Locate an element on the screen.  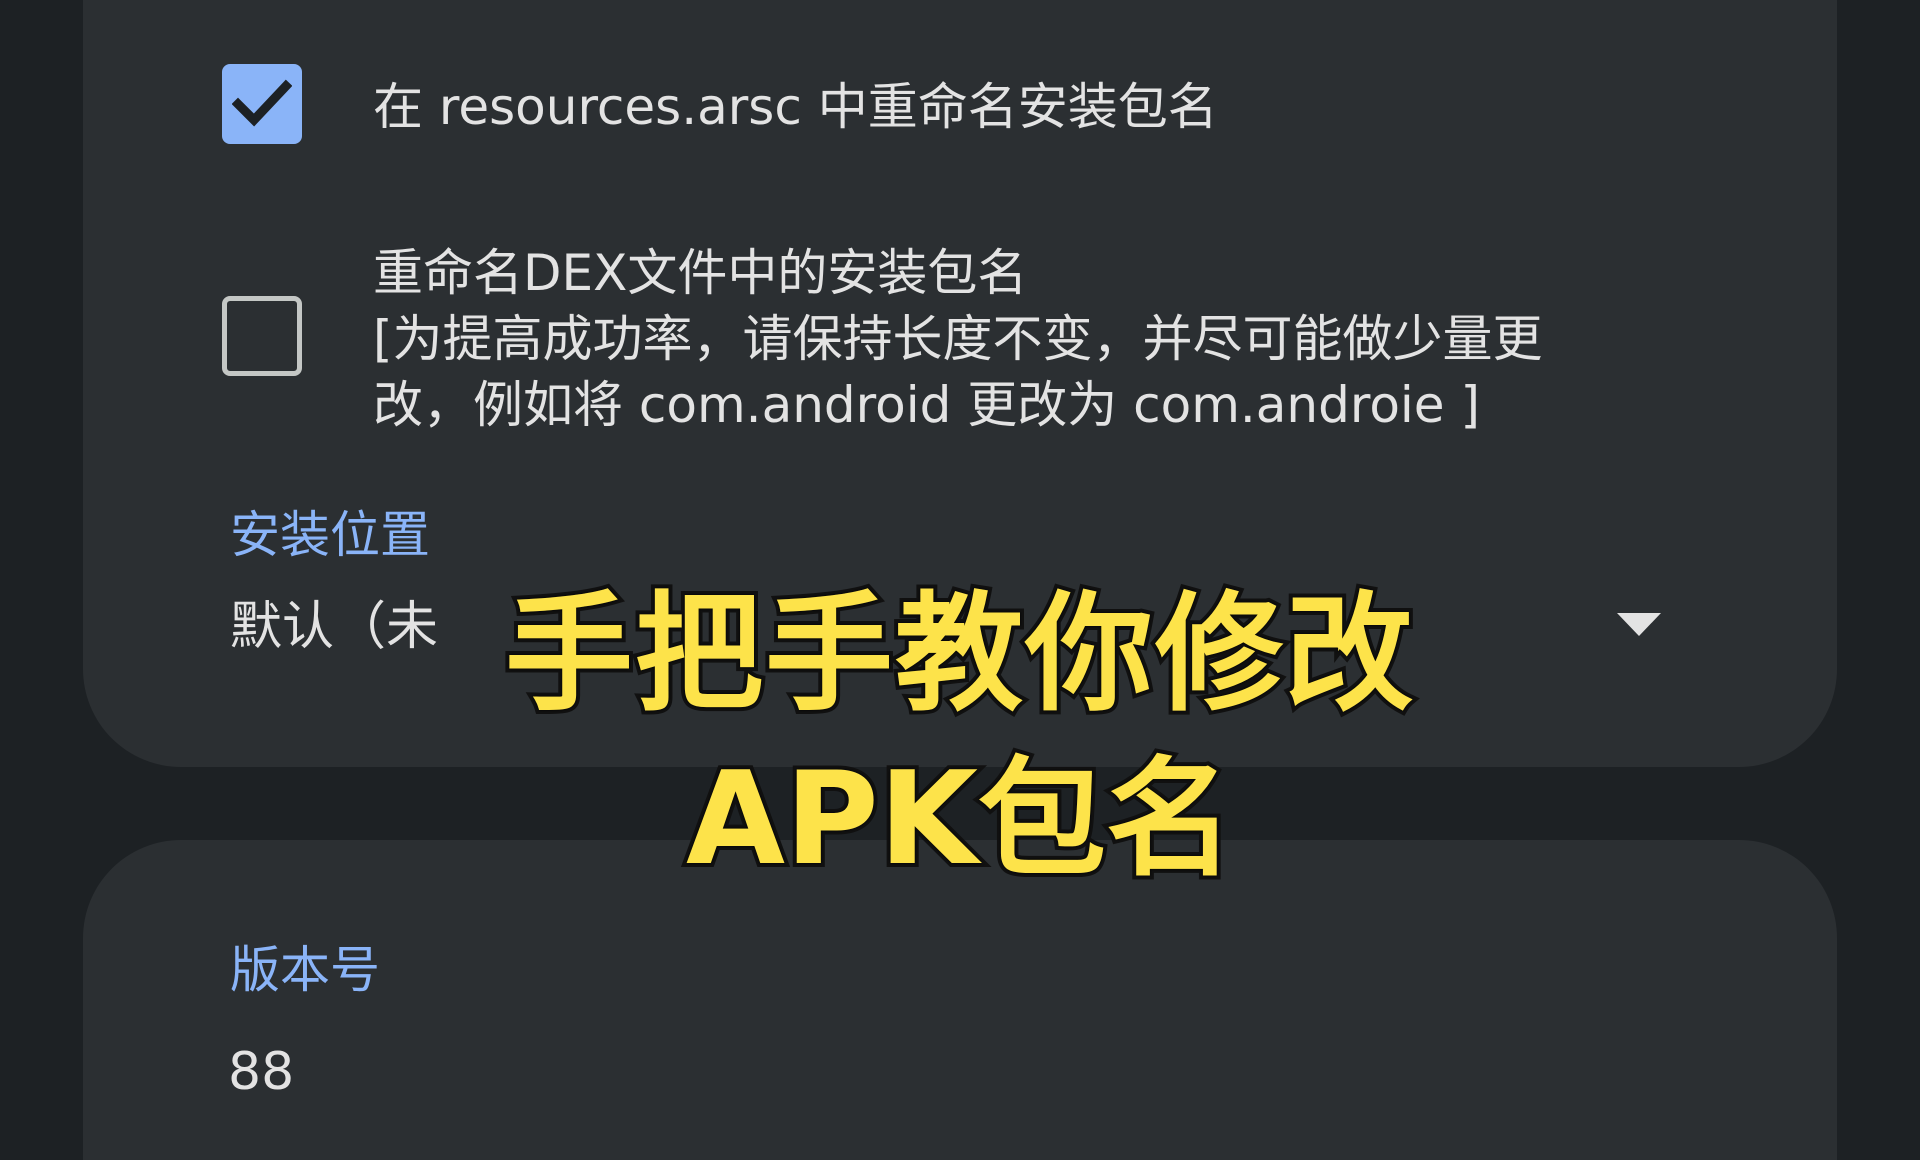
option-rename-resources is located at coordinates (262, 104).